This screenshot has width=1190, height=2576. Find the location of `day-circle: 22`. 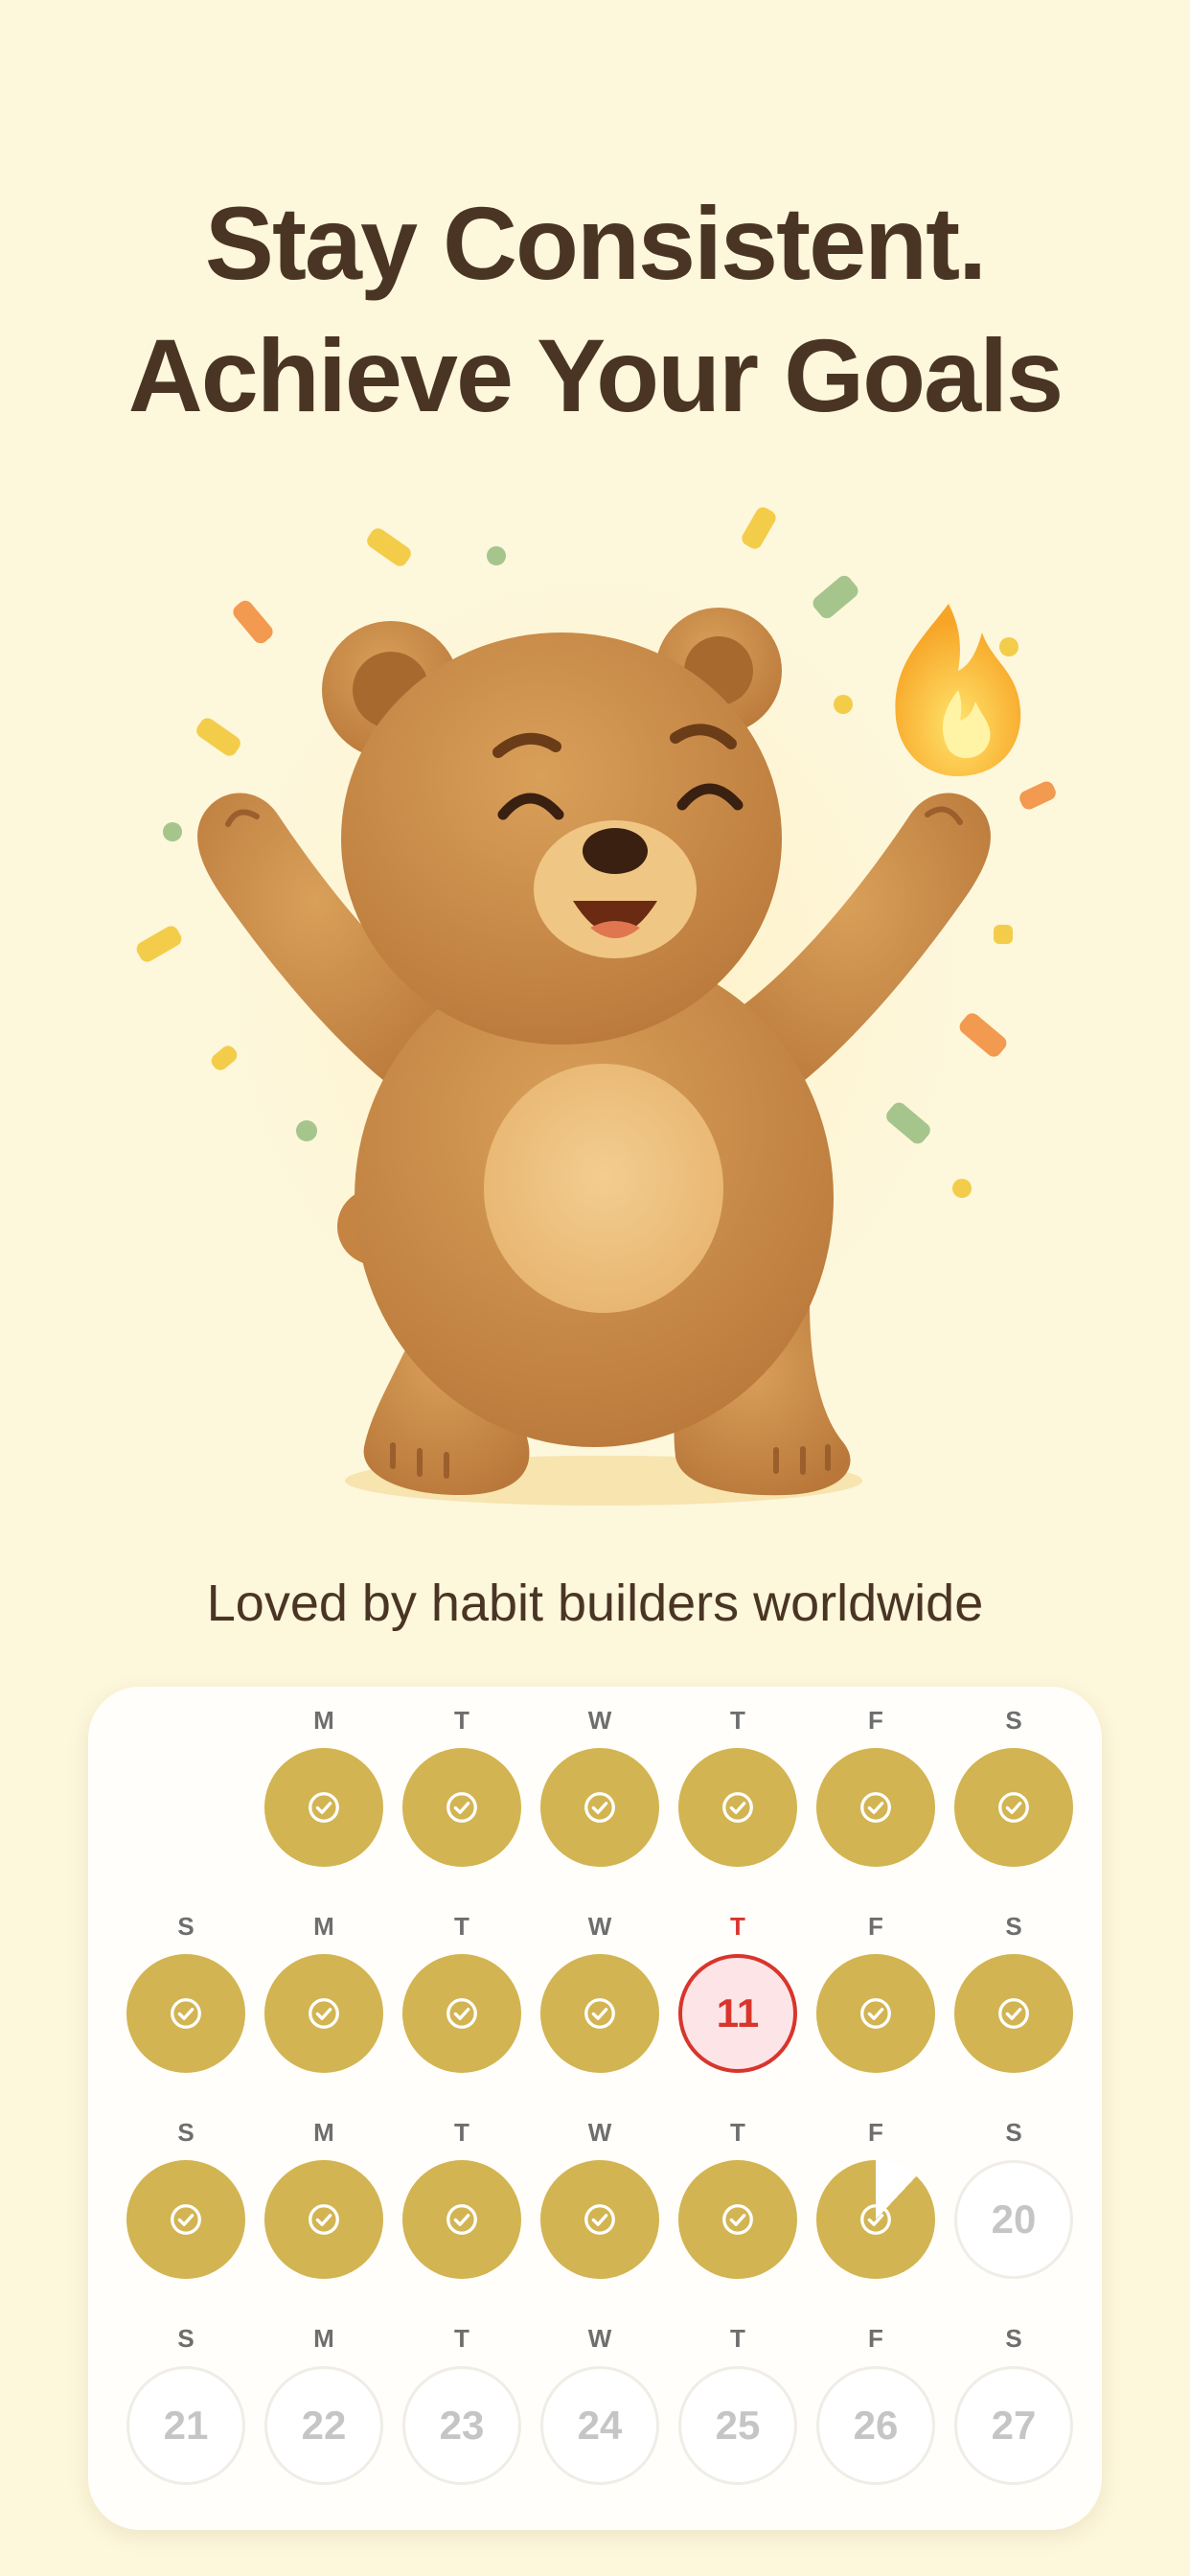

day-circle: 22 is located at coordinates (324, 2425).